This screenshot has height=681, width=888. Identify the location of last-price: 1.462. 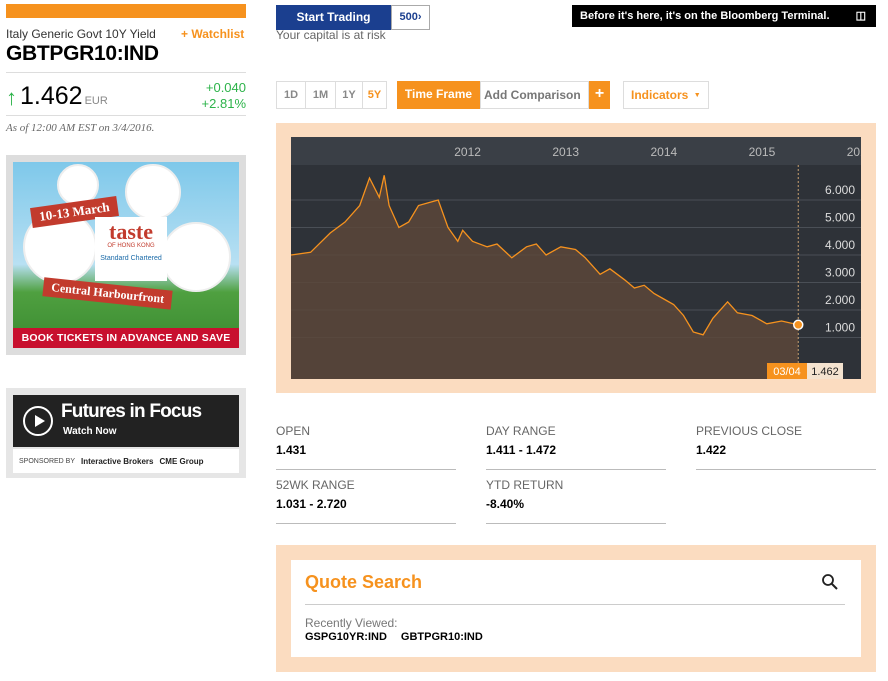
(51, 96).